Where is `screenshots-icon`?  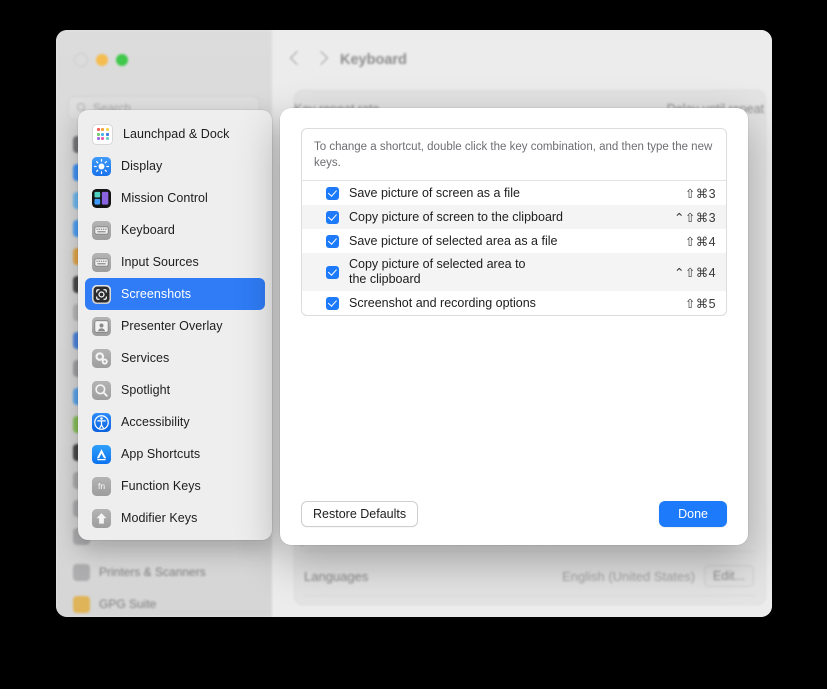 screenshots-icon is located at coordinates (101, 294).